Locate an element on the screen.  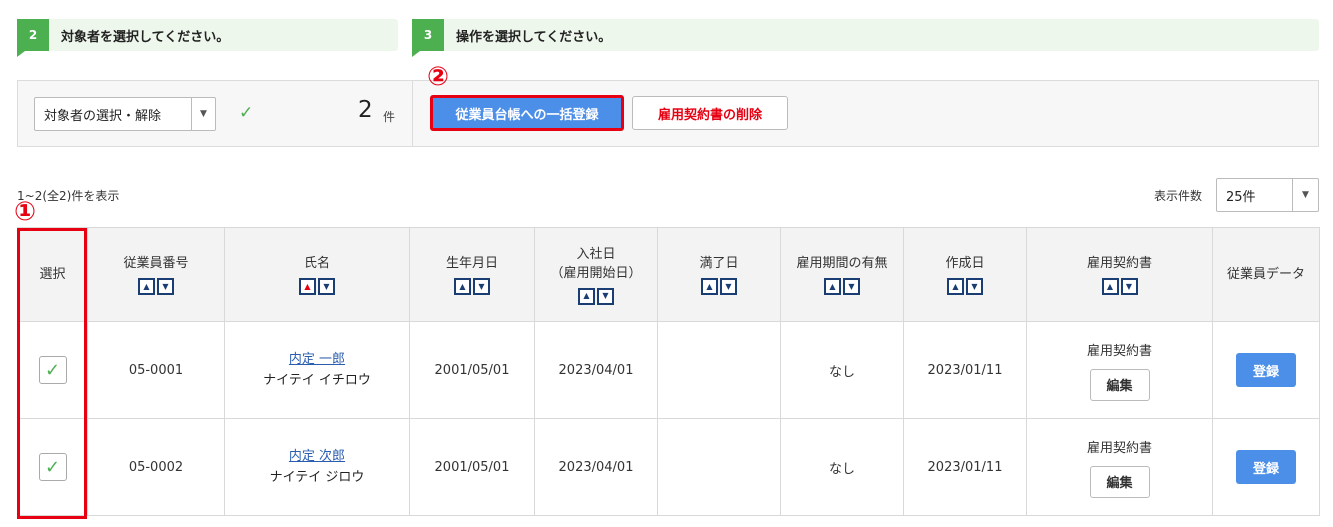
selected-count: 2 is located at coordinates (365, 110).